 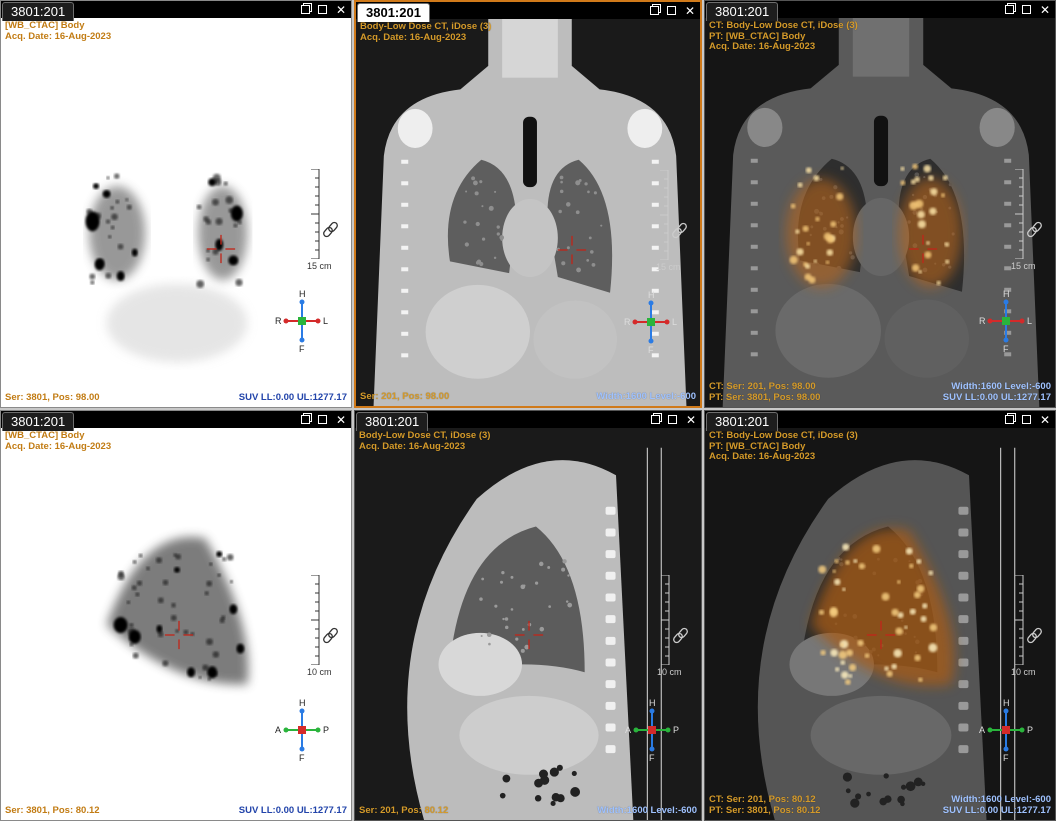 I want to click on position-info-line: Ser: 3801, Pos: 98.00, so click(x=52, y=397).